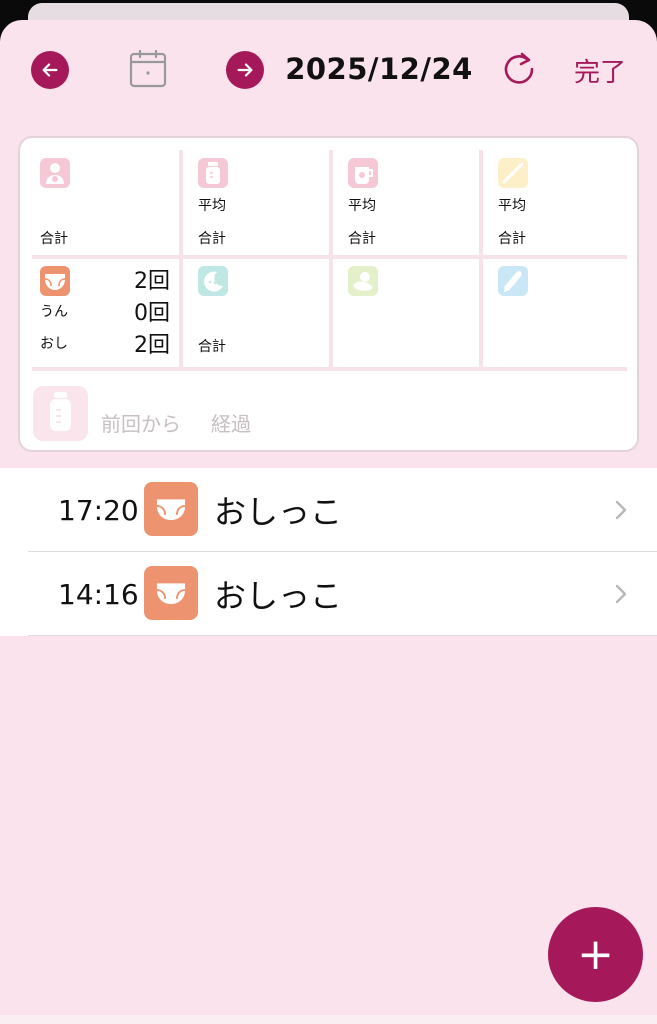 This screenshot has width=657, height=1024. What do you see at coordinates (410, 200) in the screenshot?
I see `pump-summary: 平均 合計` at bounding box center [410, 200].